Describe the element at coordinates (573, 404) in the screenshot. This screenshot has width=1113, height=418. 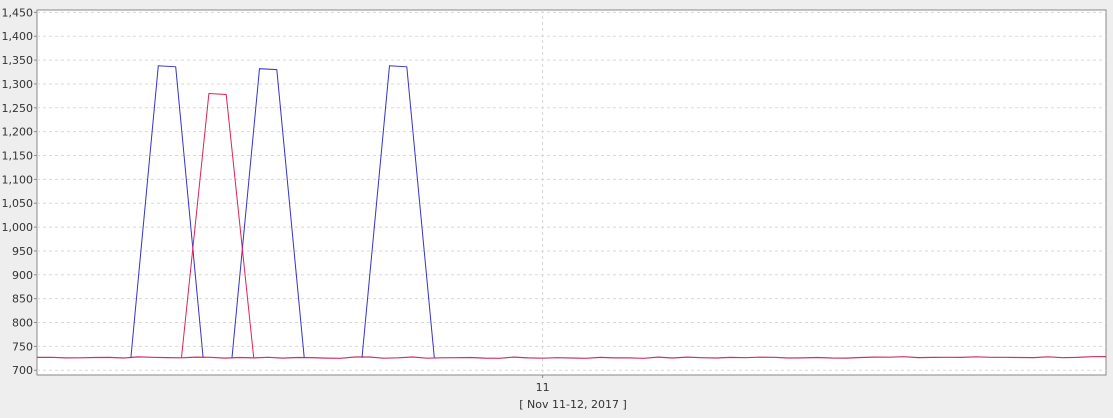
I see `x-axis-title: [ Nov 11-12, 2017 ]` at that location.